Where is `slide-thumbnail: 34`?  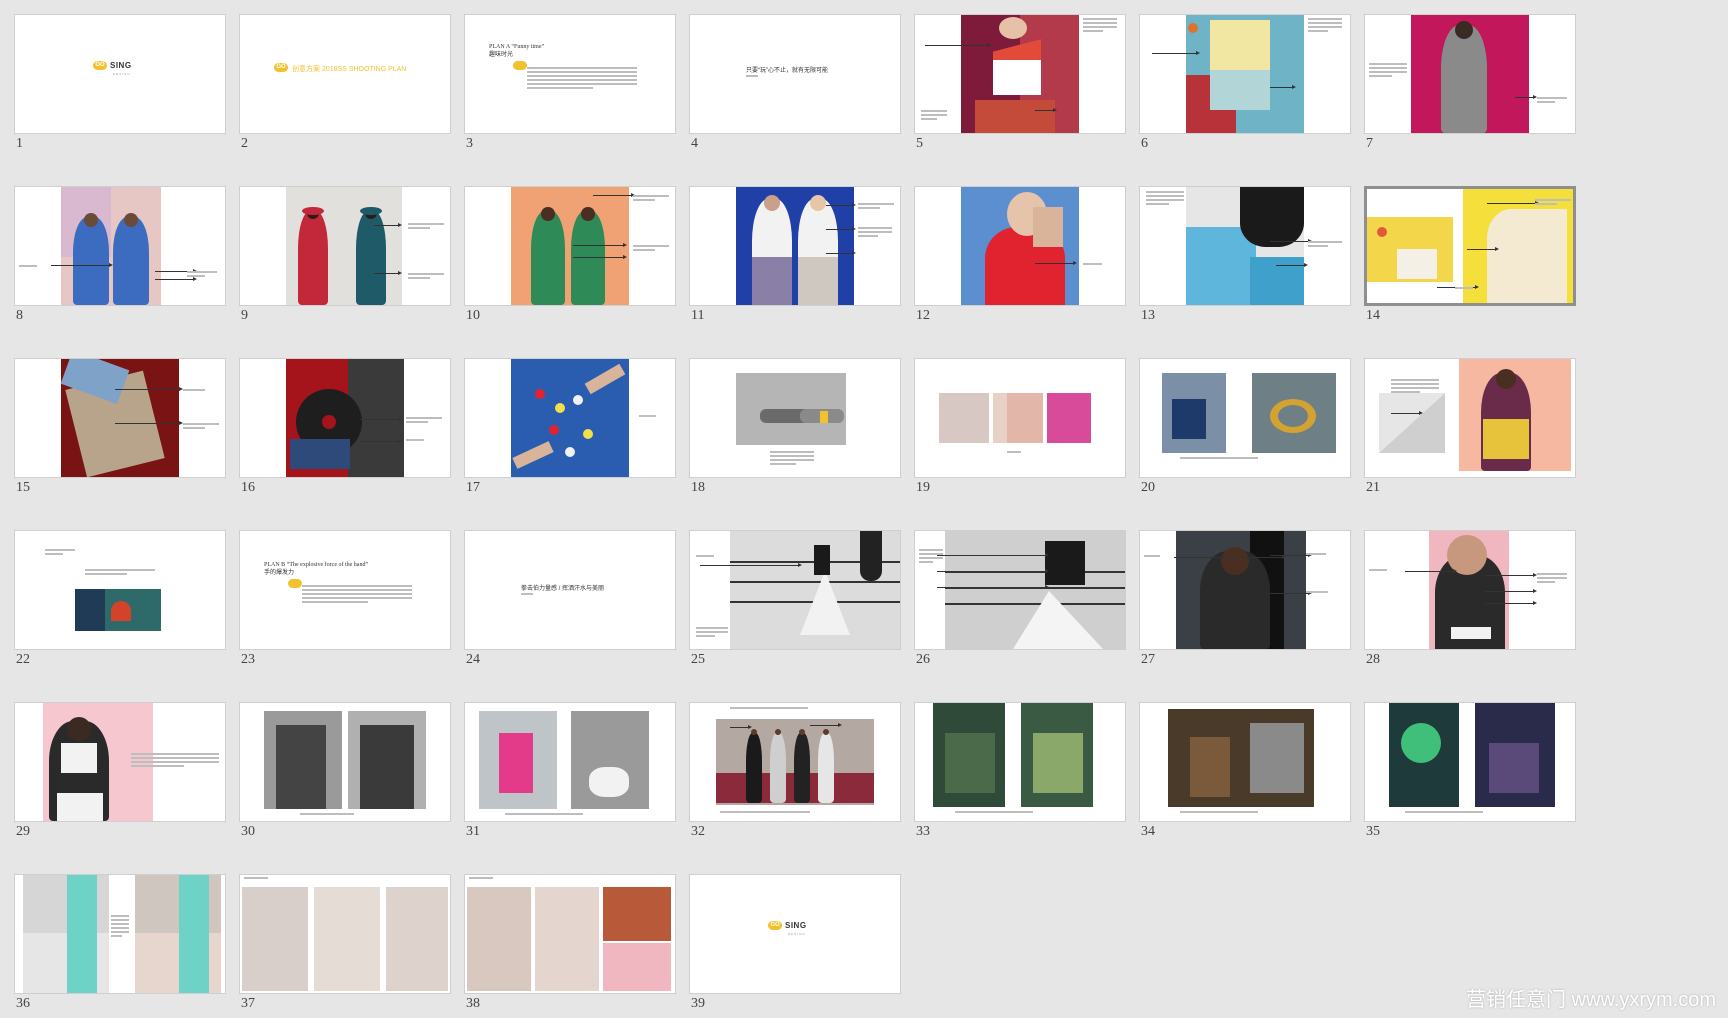
slide-thumbnail: 34 is located at coordinates (1245, 770).